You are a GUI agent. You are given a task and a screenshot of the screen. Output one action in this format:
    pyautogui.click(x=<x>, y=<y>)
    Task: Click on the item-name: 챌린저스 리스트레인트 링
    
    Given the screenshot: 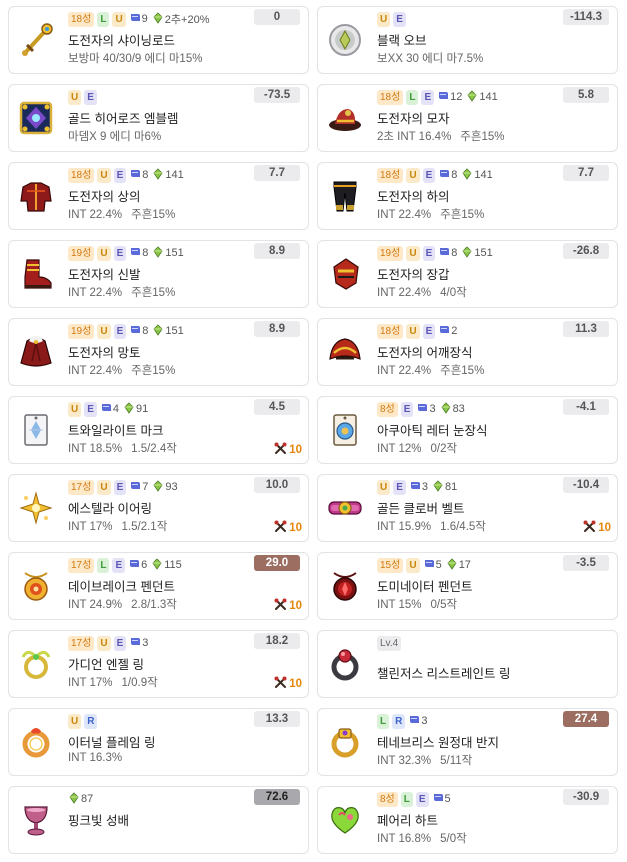 What is the action you would take?
    pyautogui.click(x=444, y=674)
    